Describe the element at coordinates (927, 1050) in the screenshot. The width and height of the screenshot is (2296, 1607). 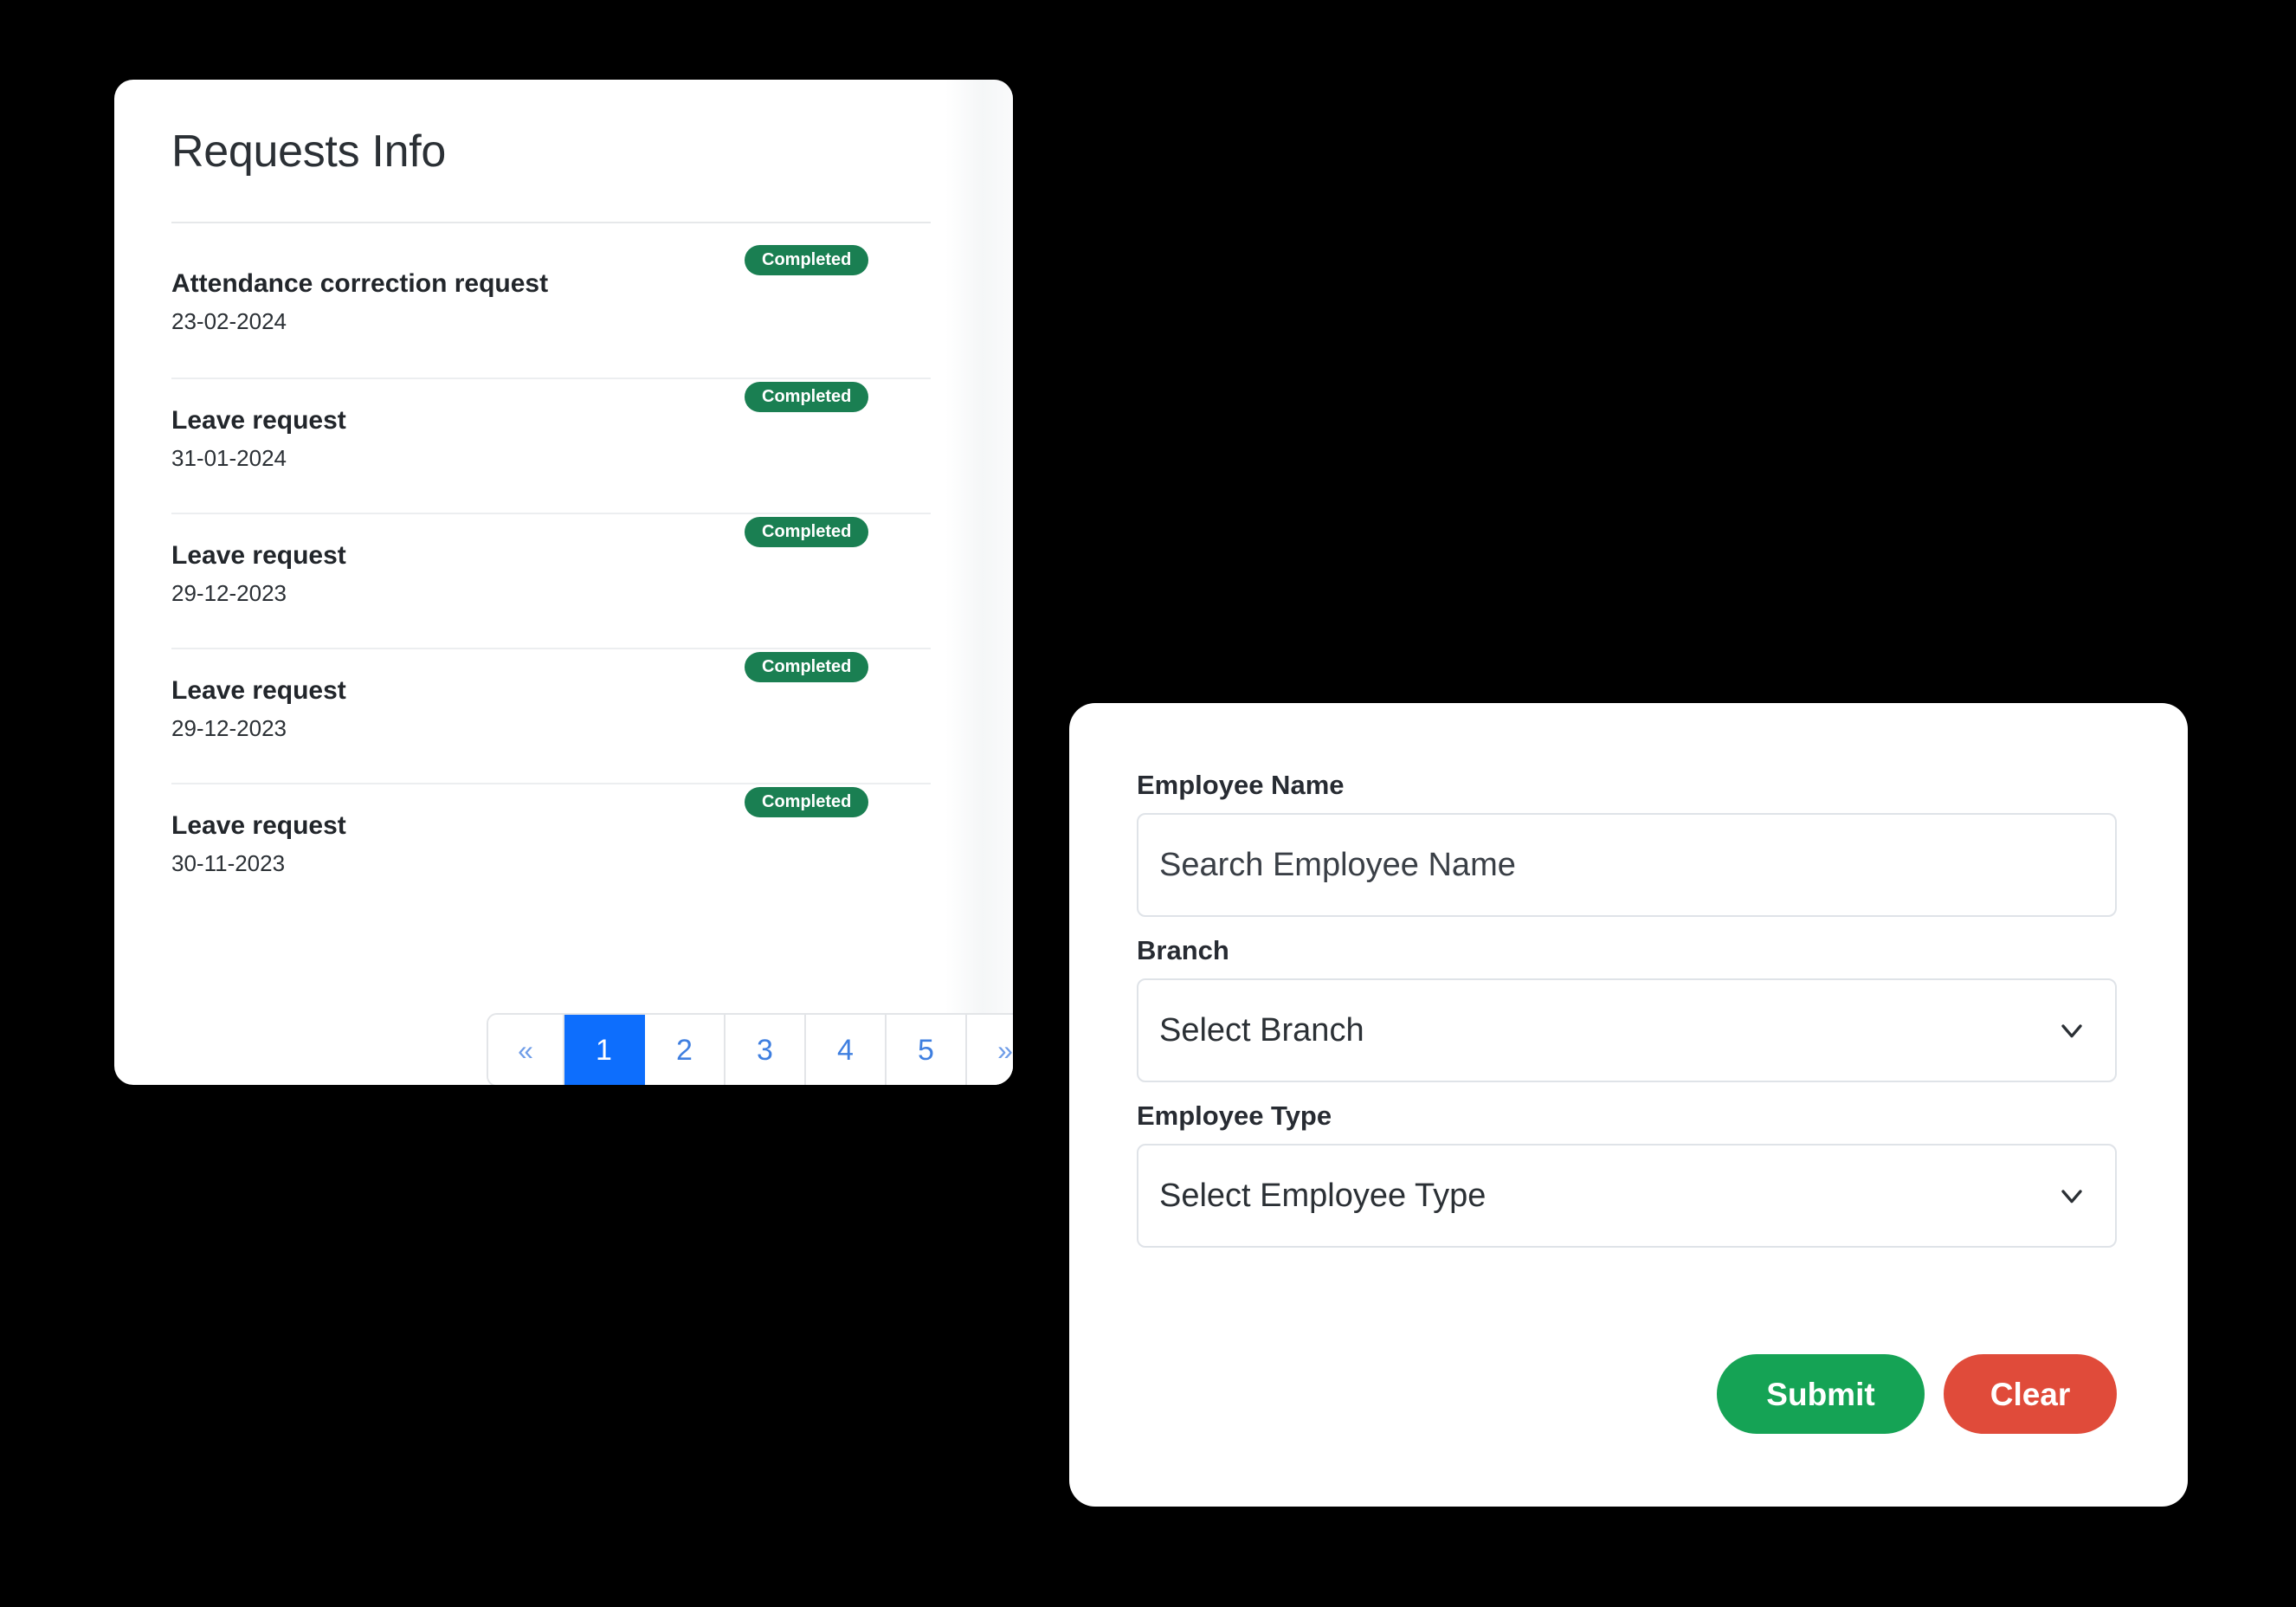
I see `pagination-page-5: 5` at that location.